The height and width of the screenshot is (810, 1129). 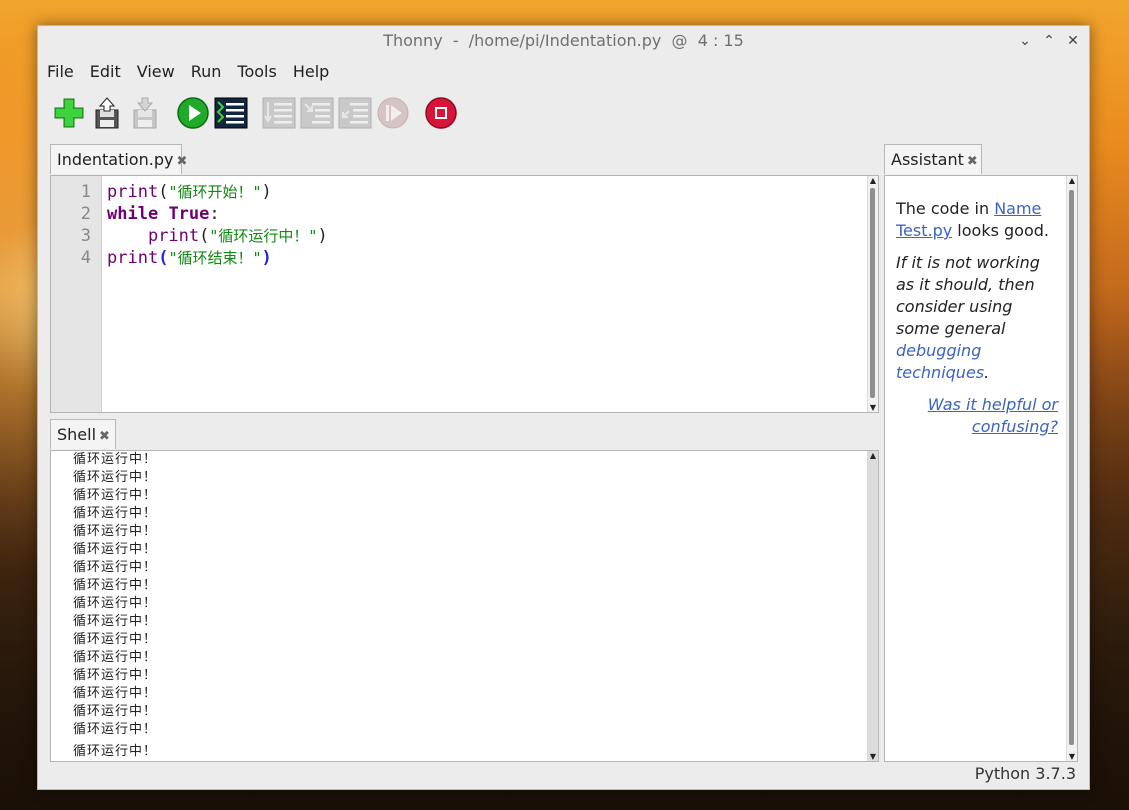 What do you see at coordinates (60, 72) in the screenshot?
I see `menu-file: File` at bounding box center [60, 72].